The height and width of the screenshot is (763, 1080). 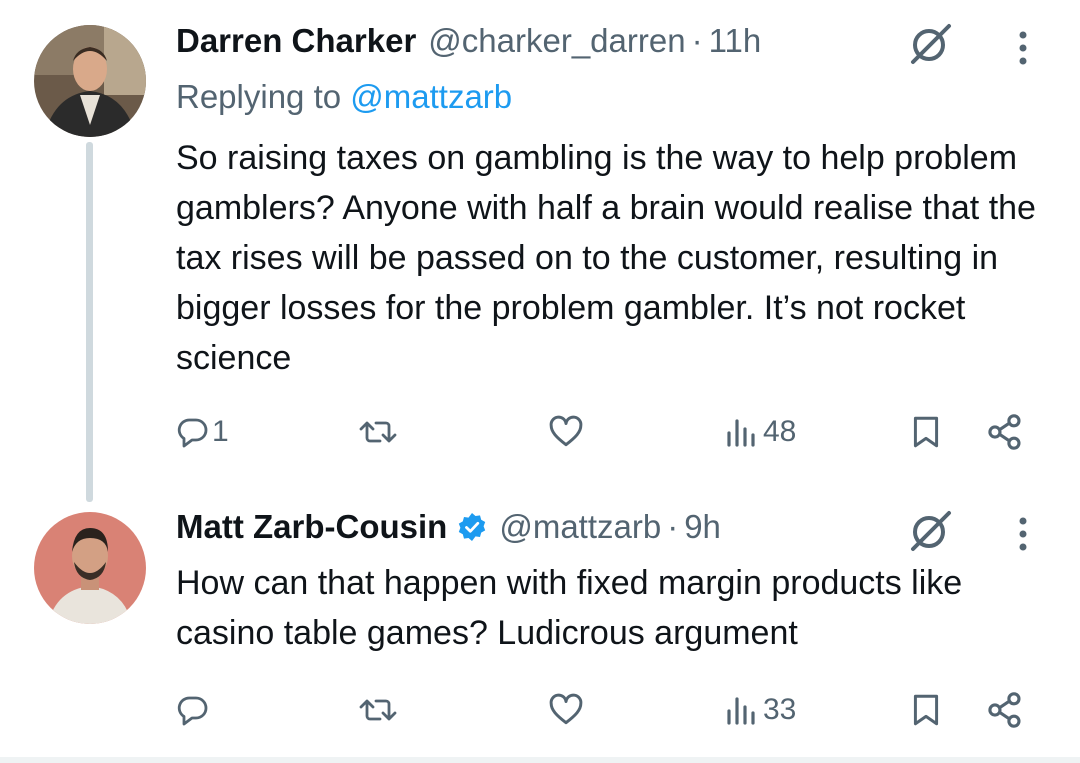 I want to click on reply-button, so click(x=194, y=710).